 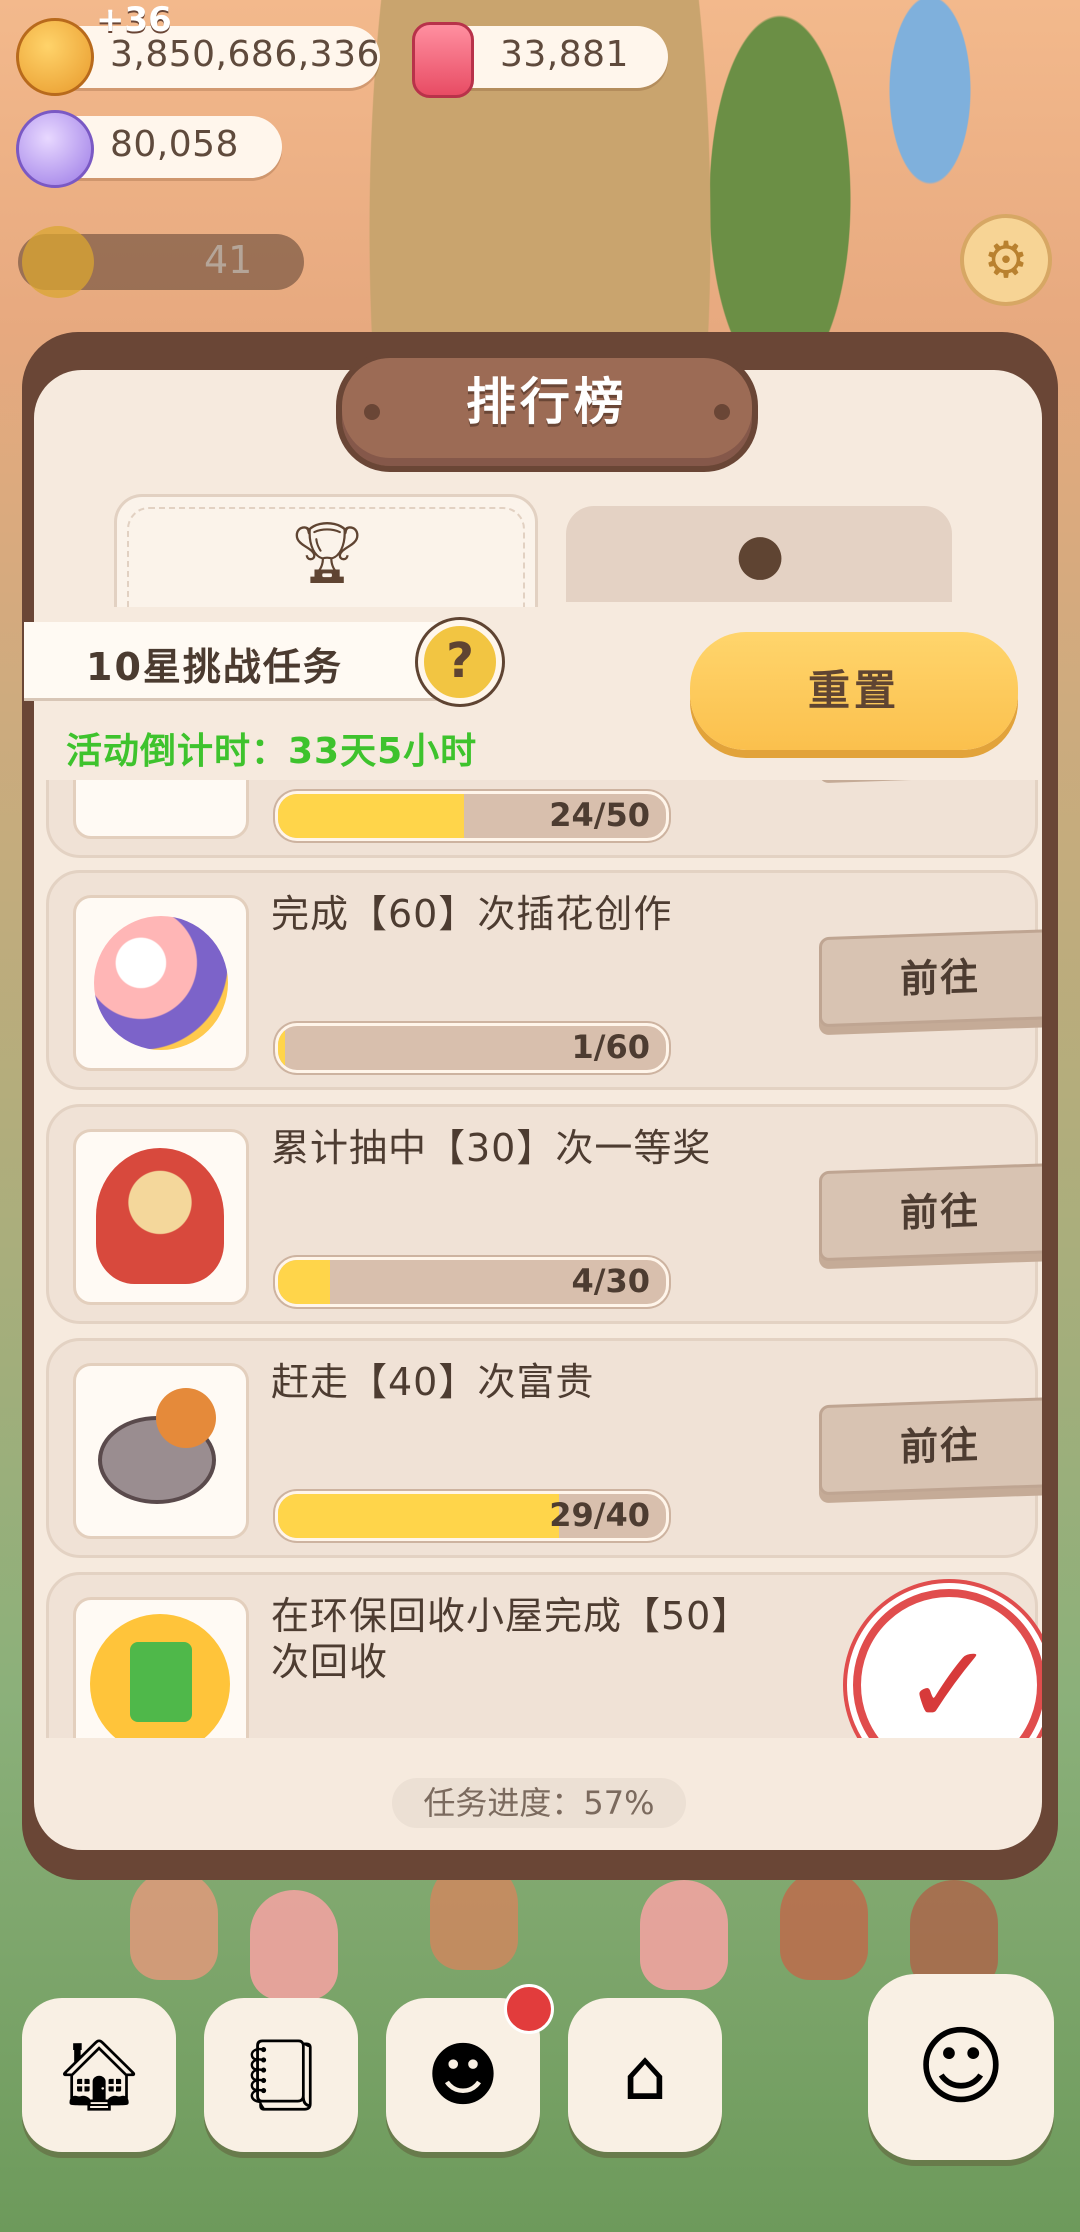 What do you see at coordinates (55, 149) in the screenshot?
I see `candy-gem-icon` at bounding box center [55, 149].